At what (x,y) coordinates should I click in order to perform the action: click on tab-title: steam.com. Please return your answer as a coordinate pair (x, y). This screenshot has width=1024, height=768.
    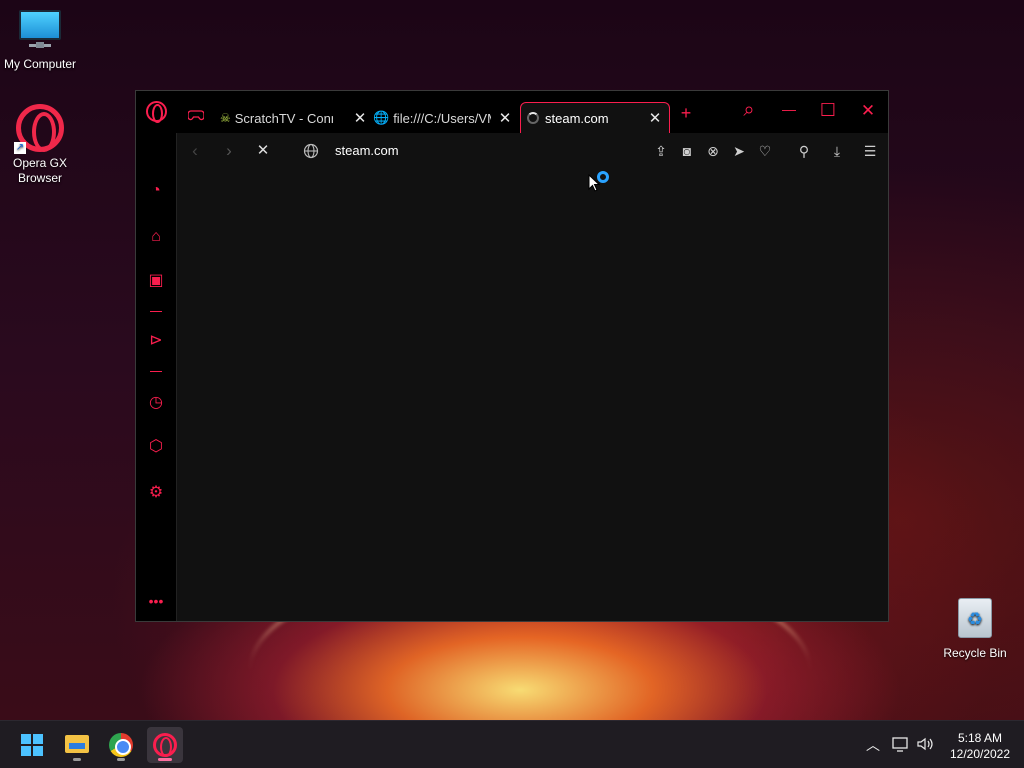
    Looking at the image, I should click on (577, 118).